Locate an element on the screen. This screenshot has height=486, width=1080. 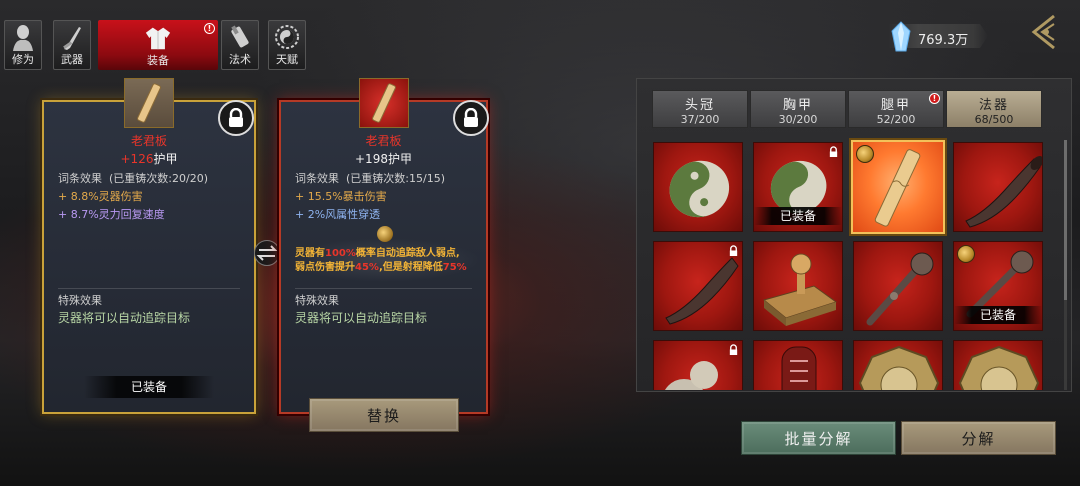
affix-count: (已重铸次数:15/15) is located at coordinates (395, 178).